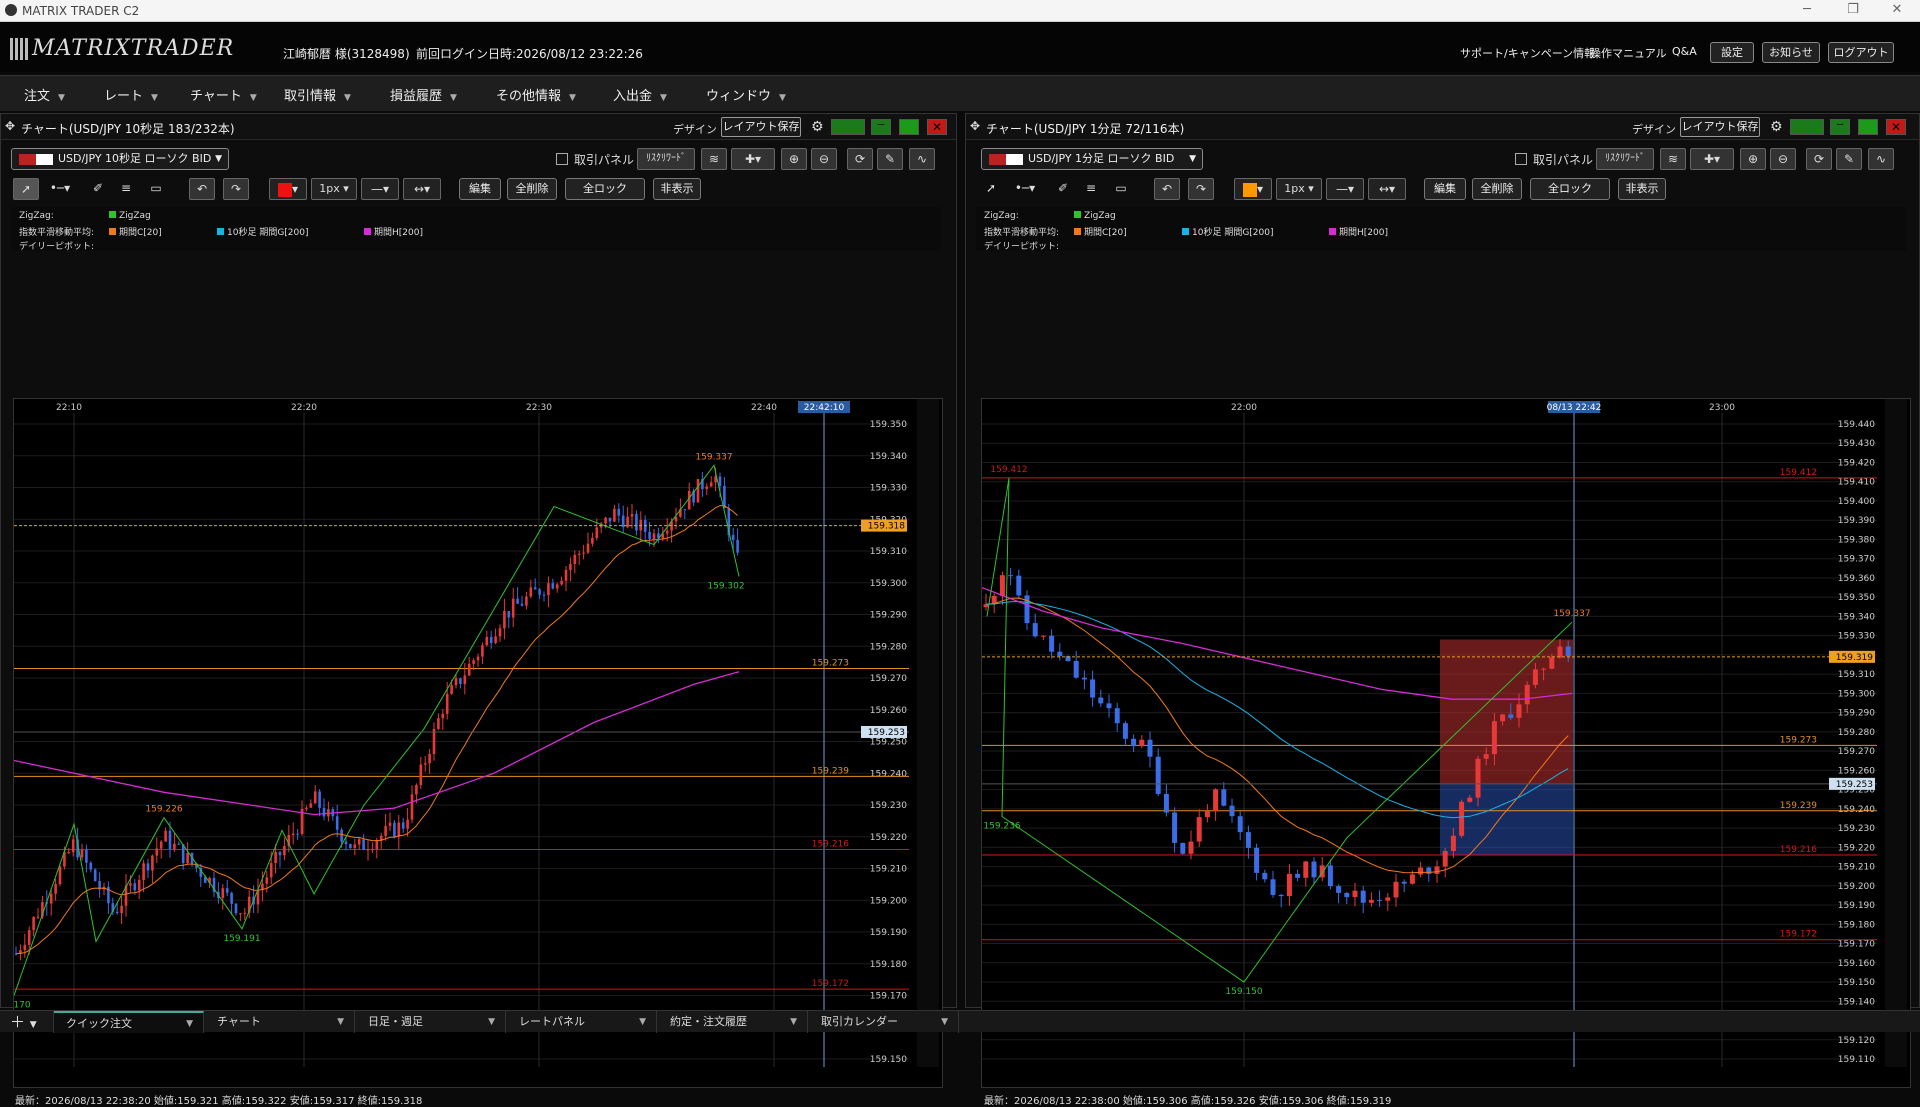 The image size is (1920, 1107). Describe the element at coordinates (1233, 233) in the screenshot. I see `emag-text: 10秒足 期間G[200]` at that location.